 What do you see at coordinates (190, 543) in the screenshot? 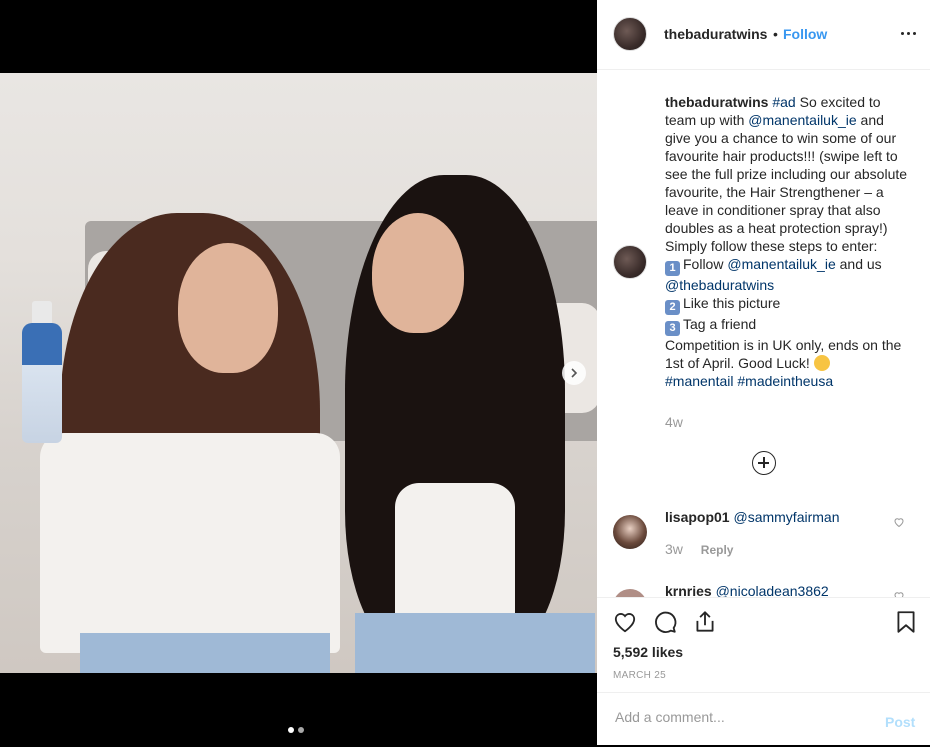
I see `top-left` at bounding box center [190, 543].